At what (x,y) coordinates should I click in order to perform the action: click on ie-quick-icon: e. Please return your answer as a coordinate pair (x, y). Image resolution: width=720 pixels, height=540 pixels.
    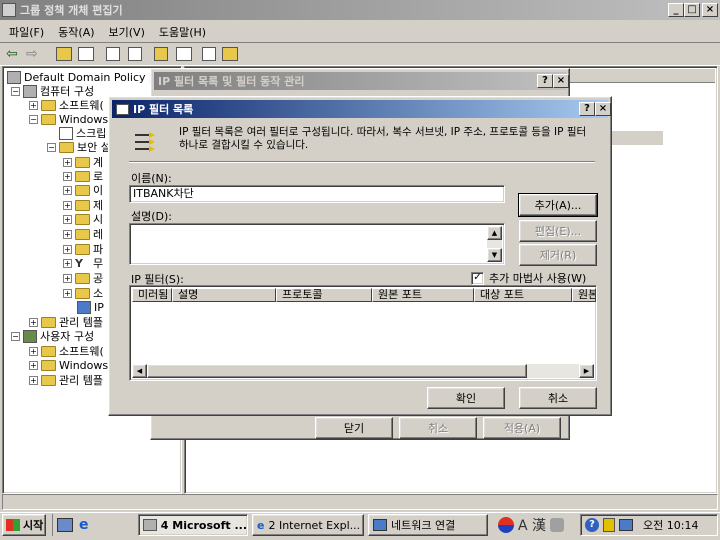
    Looking at the image, I should click on (87, 525).